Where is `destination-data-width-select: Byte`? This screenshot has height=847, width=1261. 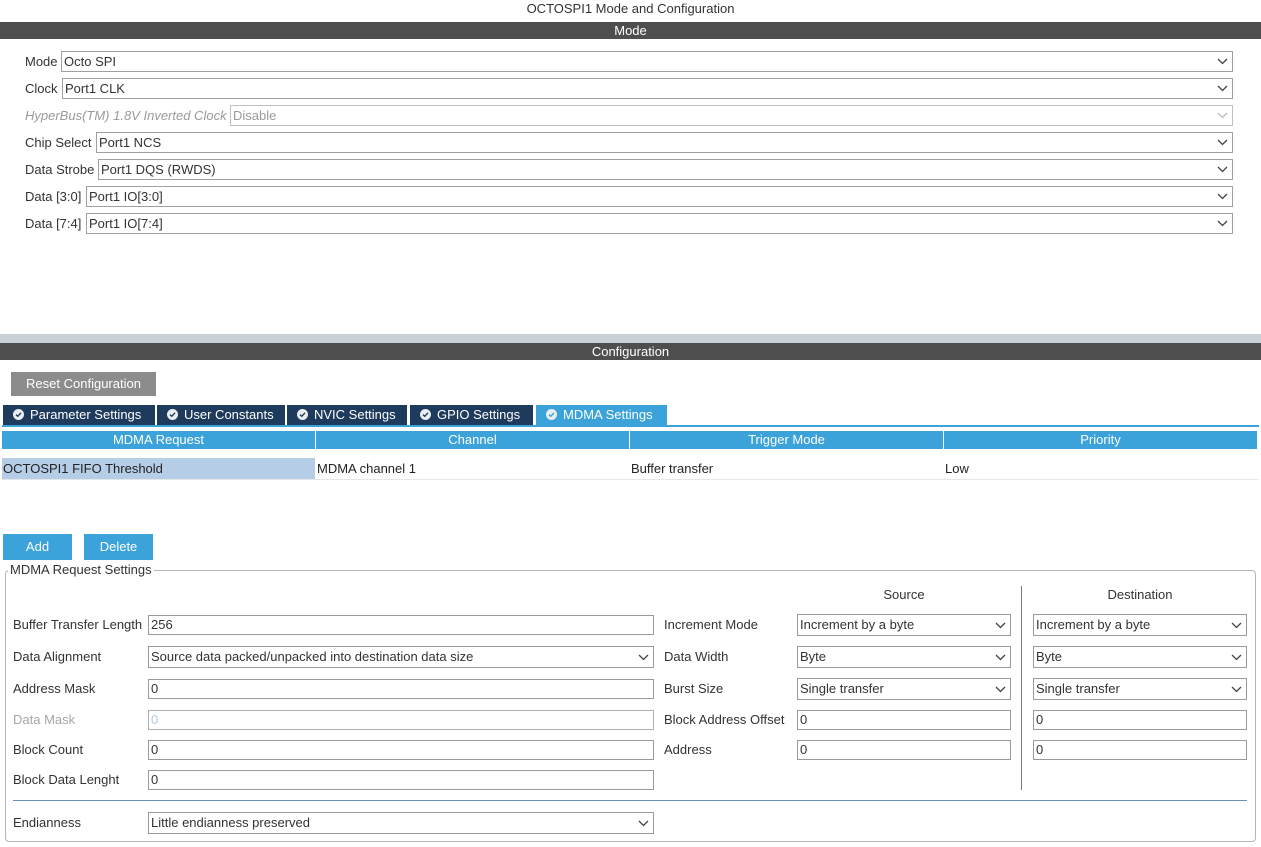 destination-data-width-select: Byte is located at coordinates (1140, 657).